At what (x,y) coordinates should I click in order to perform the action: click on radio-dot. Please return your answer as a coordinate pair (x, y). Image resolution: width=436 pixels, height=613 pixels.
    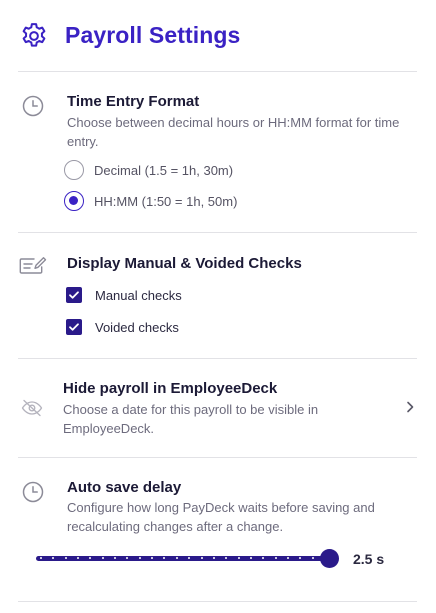
    Looking at the image, I should click on (73, 200).